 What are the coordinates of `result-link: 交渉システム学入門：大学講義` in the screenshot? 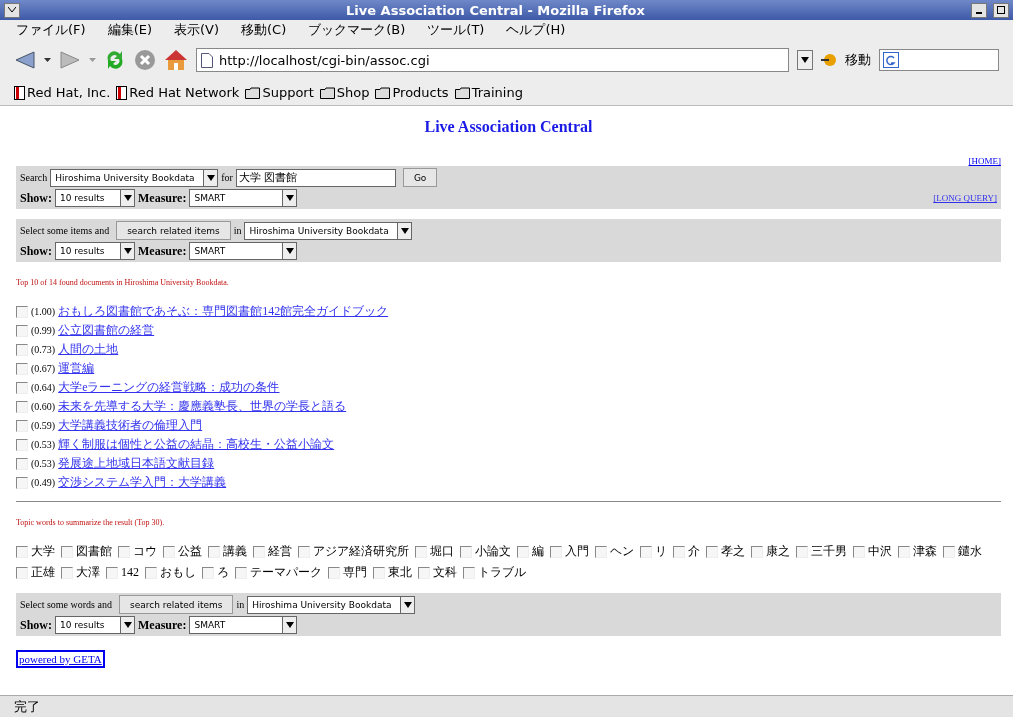 It's located at (142, 482).